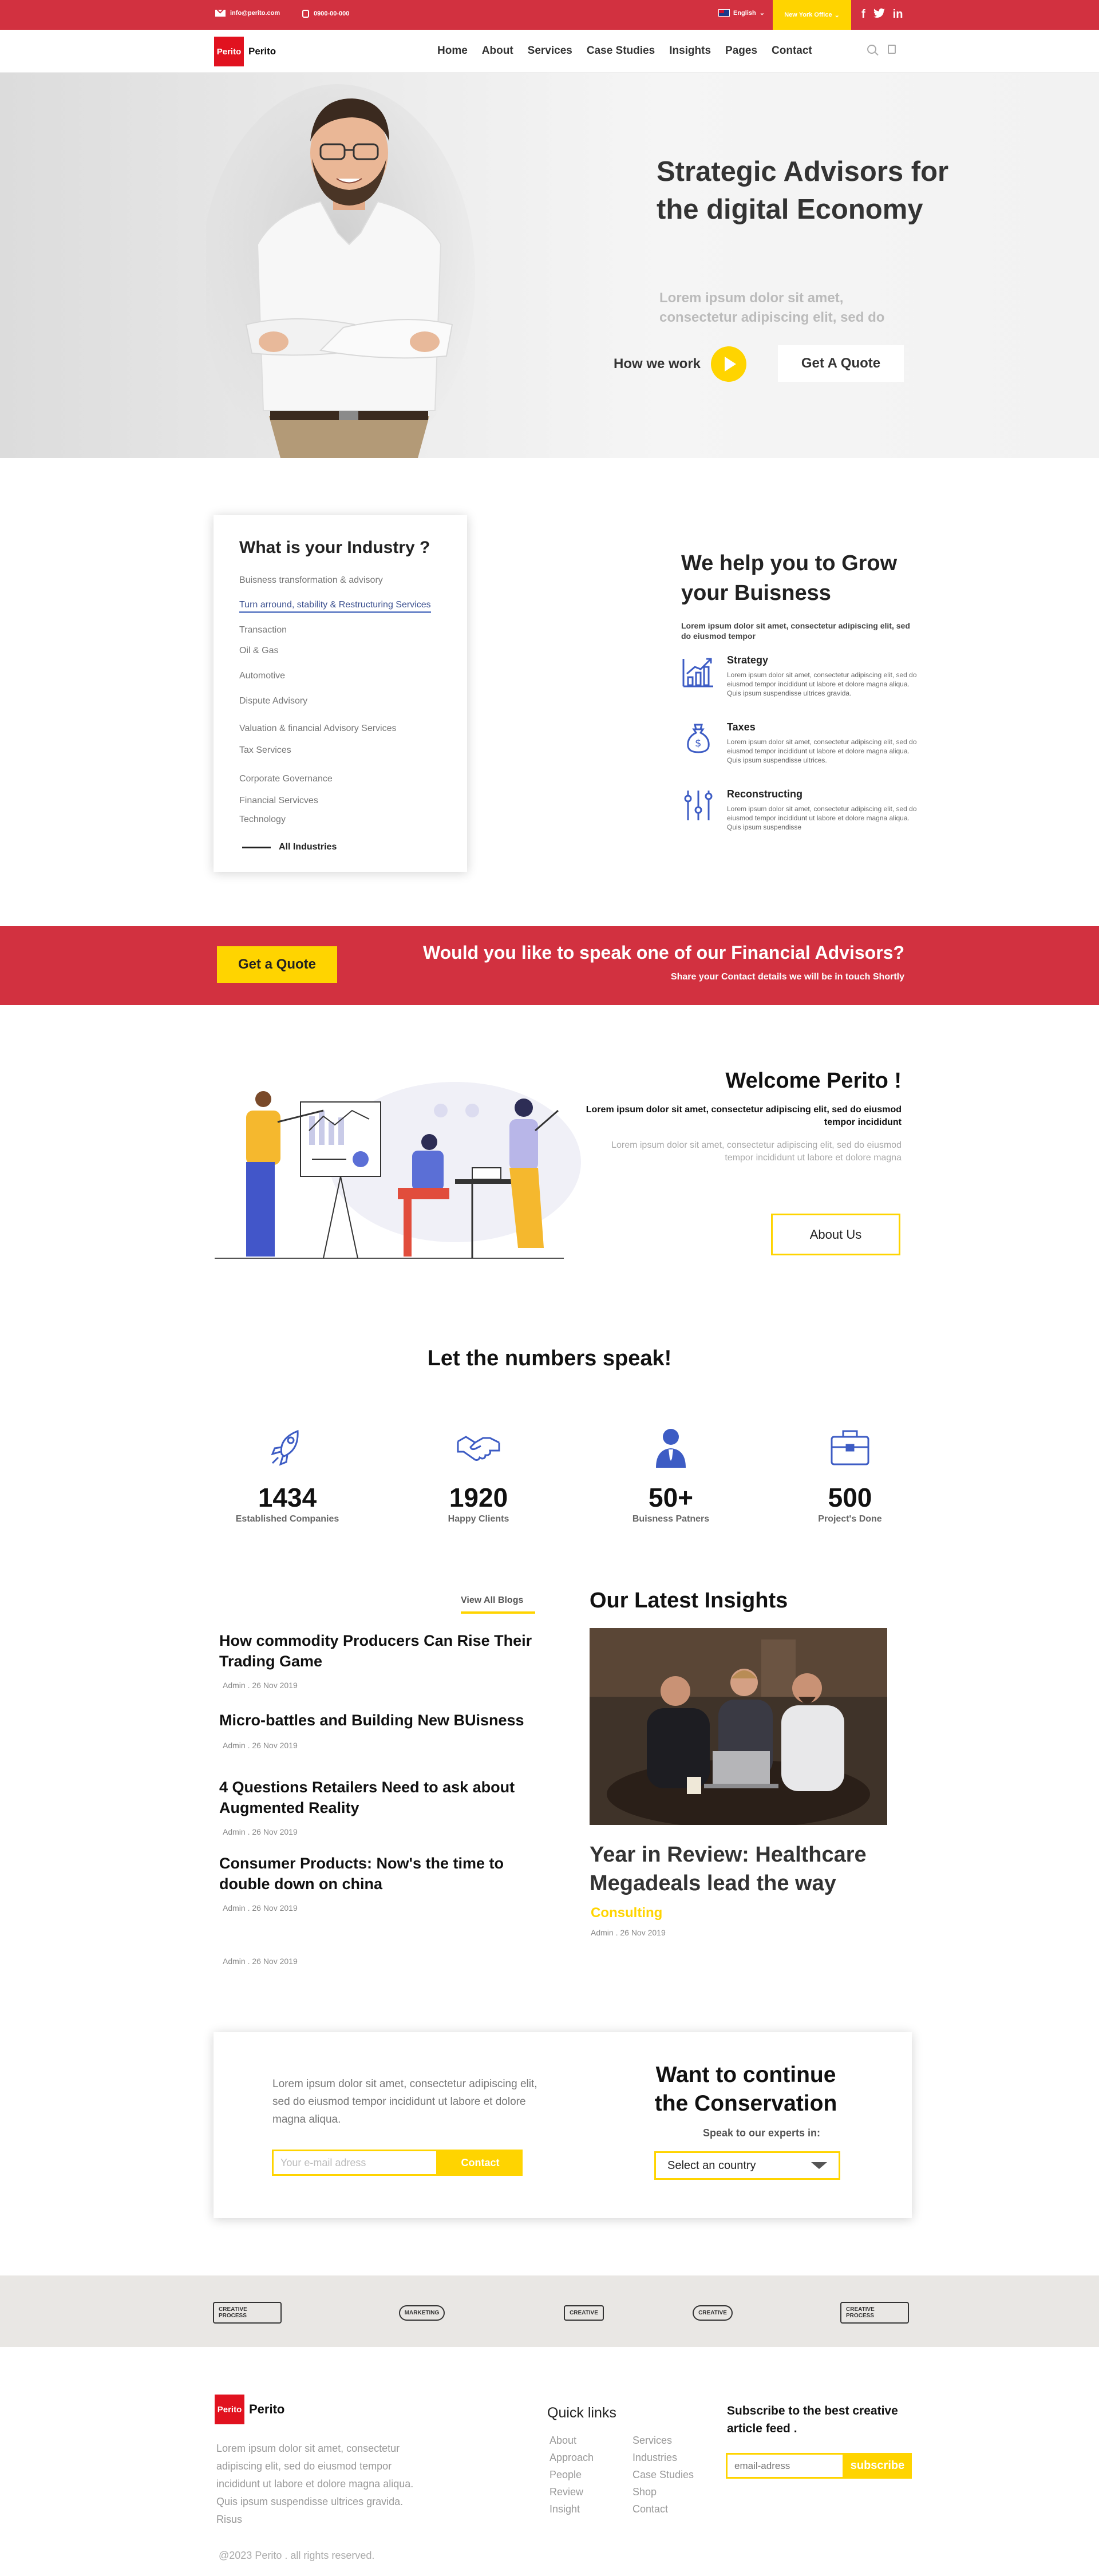 This screenshot has width=1099, height=2576. I want to click on businessman-icon, so click(671, 1448).